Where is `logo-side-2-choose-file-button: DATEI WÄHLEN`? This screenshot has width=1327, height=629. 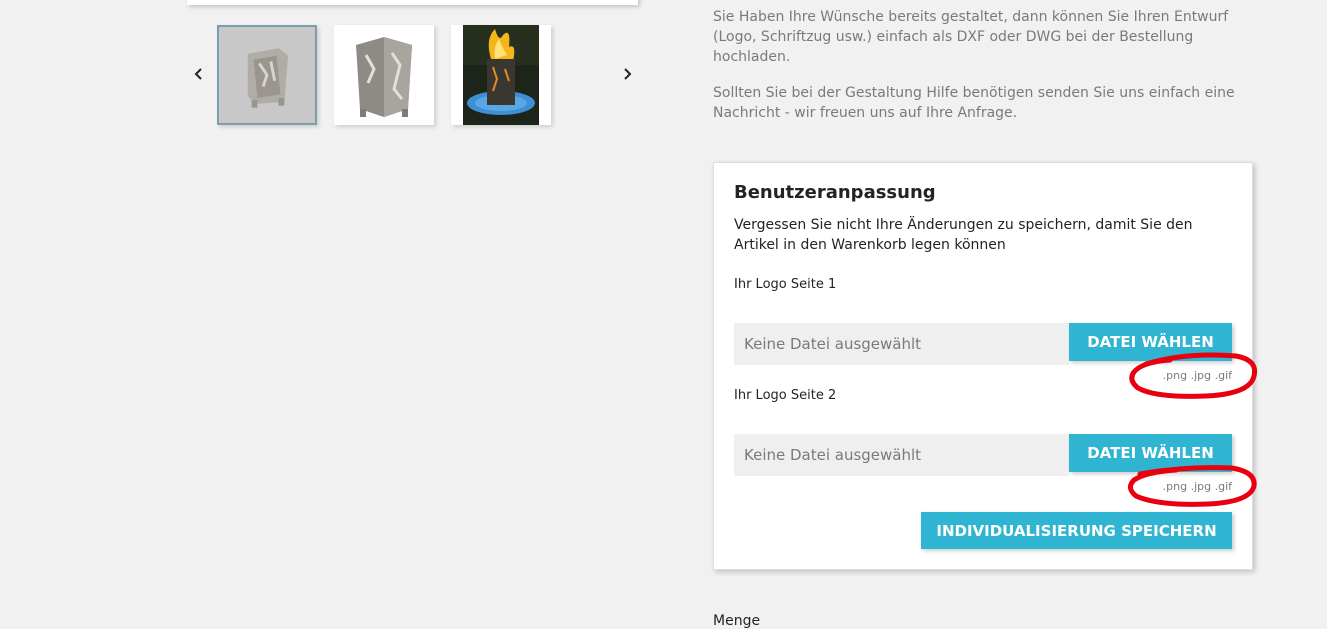 logo-side-2-choose-file-button: DATEI WÄHLEN is located at coordinates (1150, 453).